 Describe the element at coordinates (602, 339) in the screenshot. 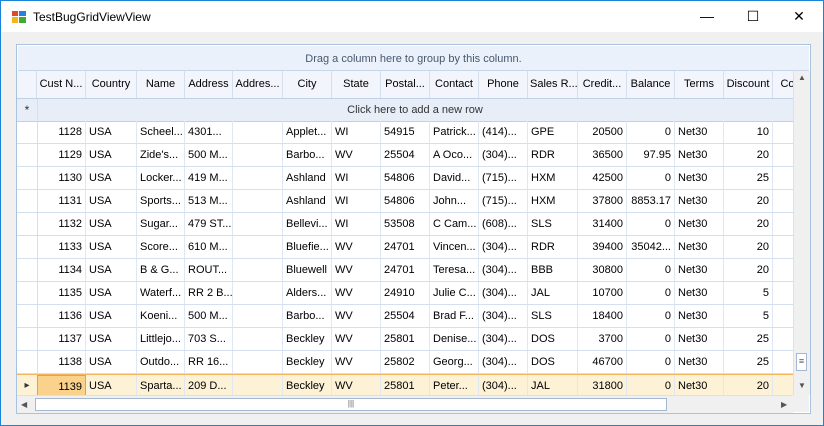

I see `cell-credit-limit: 3700` at that location.